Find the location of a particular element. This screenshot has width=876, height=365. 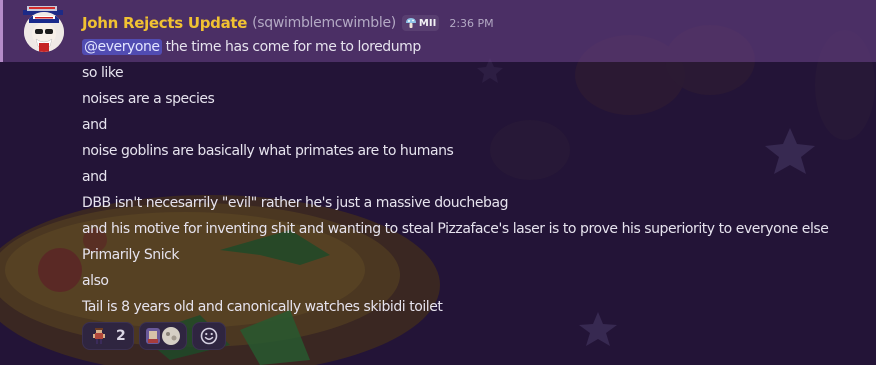

pixel-character-emoji-icon is located at coordinates (99, 336).